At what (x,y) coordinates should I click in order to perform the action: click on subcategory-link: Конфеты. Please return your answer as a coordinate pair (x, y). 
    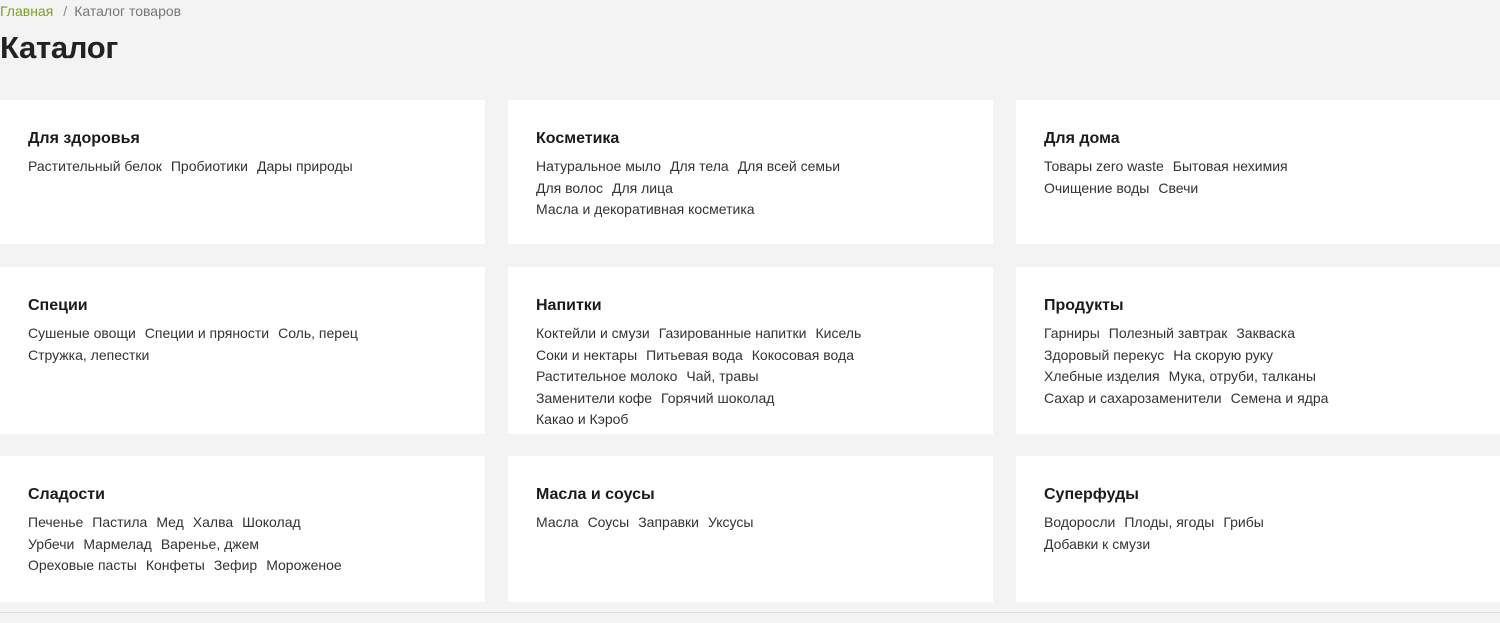
    Looking at the image, I should click on (175, 566).